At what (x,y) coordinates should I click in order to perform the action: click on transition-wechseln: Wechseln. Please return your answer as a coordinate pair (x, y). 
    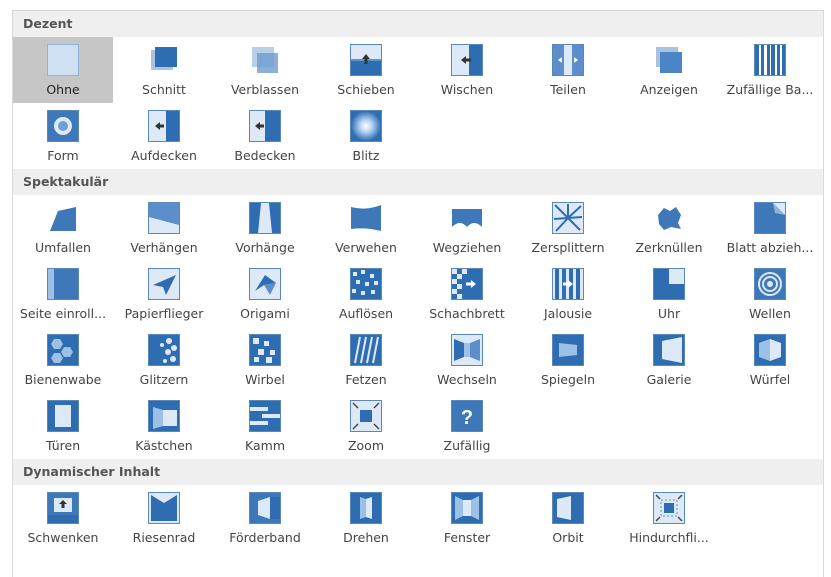
    Looking at the image, I should click on (467, 360).